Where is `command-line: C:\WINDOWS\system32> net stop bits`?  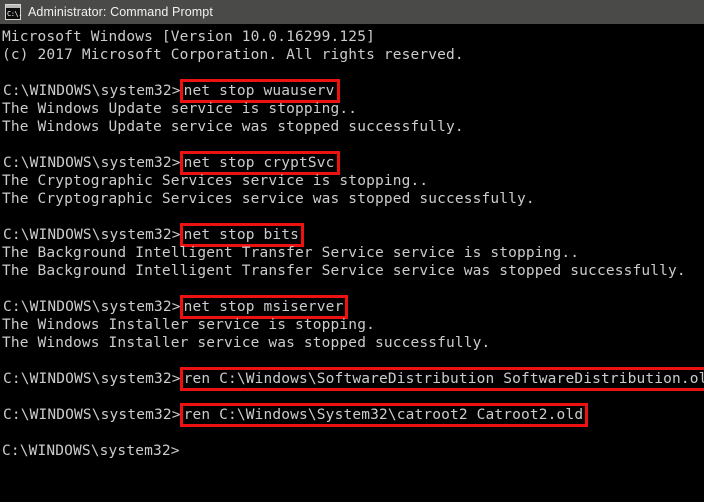 command-line: C:\WINDOWS\system32> net stop bits is located at coordinates (352, 235).